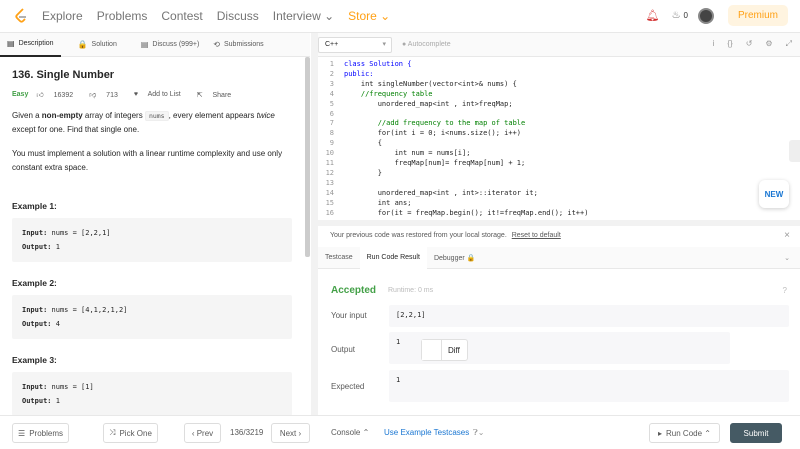 The width and height of the screenshot is (800, 449). What do you see at coordinates (181, 16) in the screenshot?
I see `nav-contest: Contest` at bounding box center [181, 16].